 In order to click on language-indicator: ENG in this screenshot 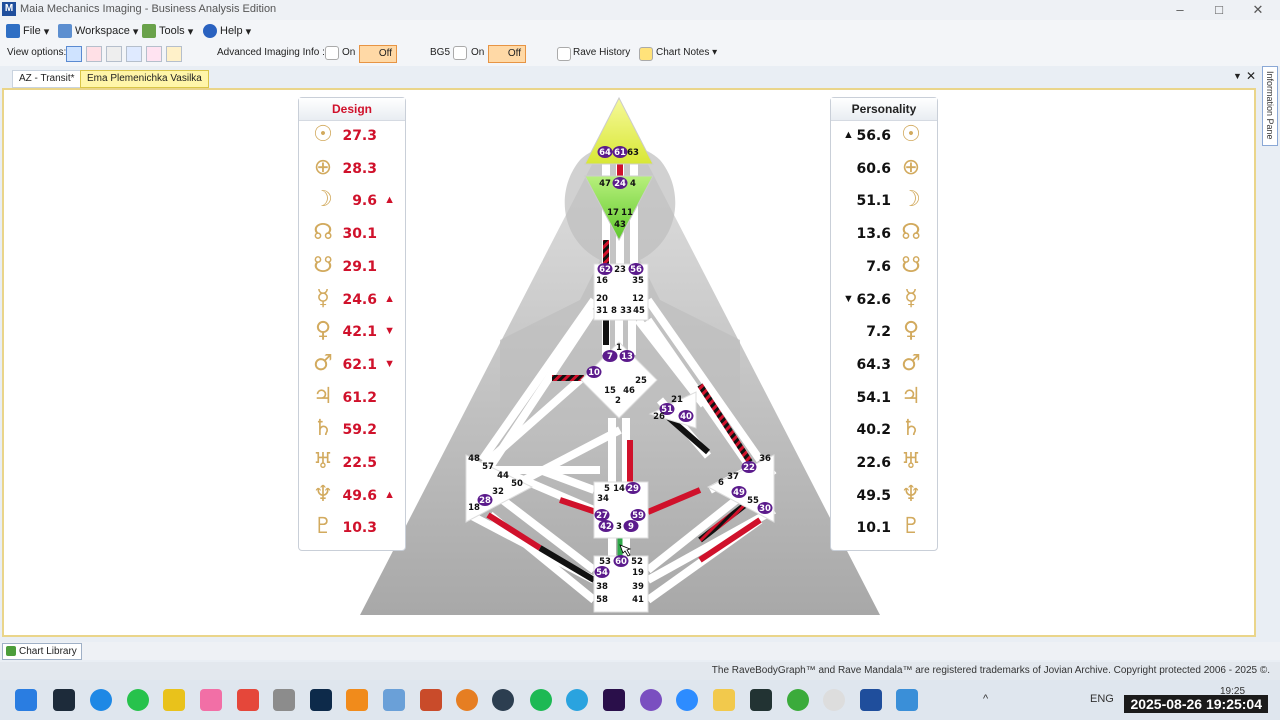, I will do `click(1102, 699)`.